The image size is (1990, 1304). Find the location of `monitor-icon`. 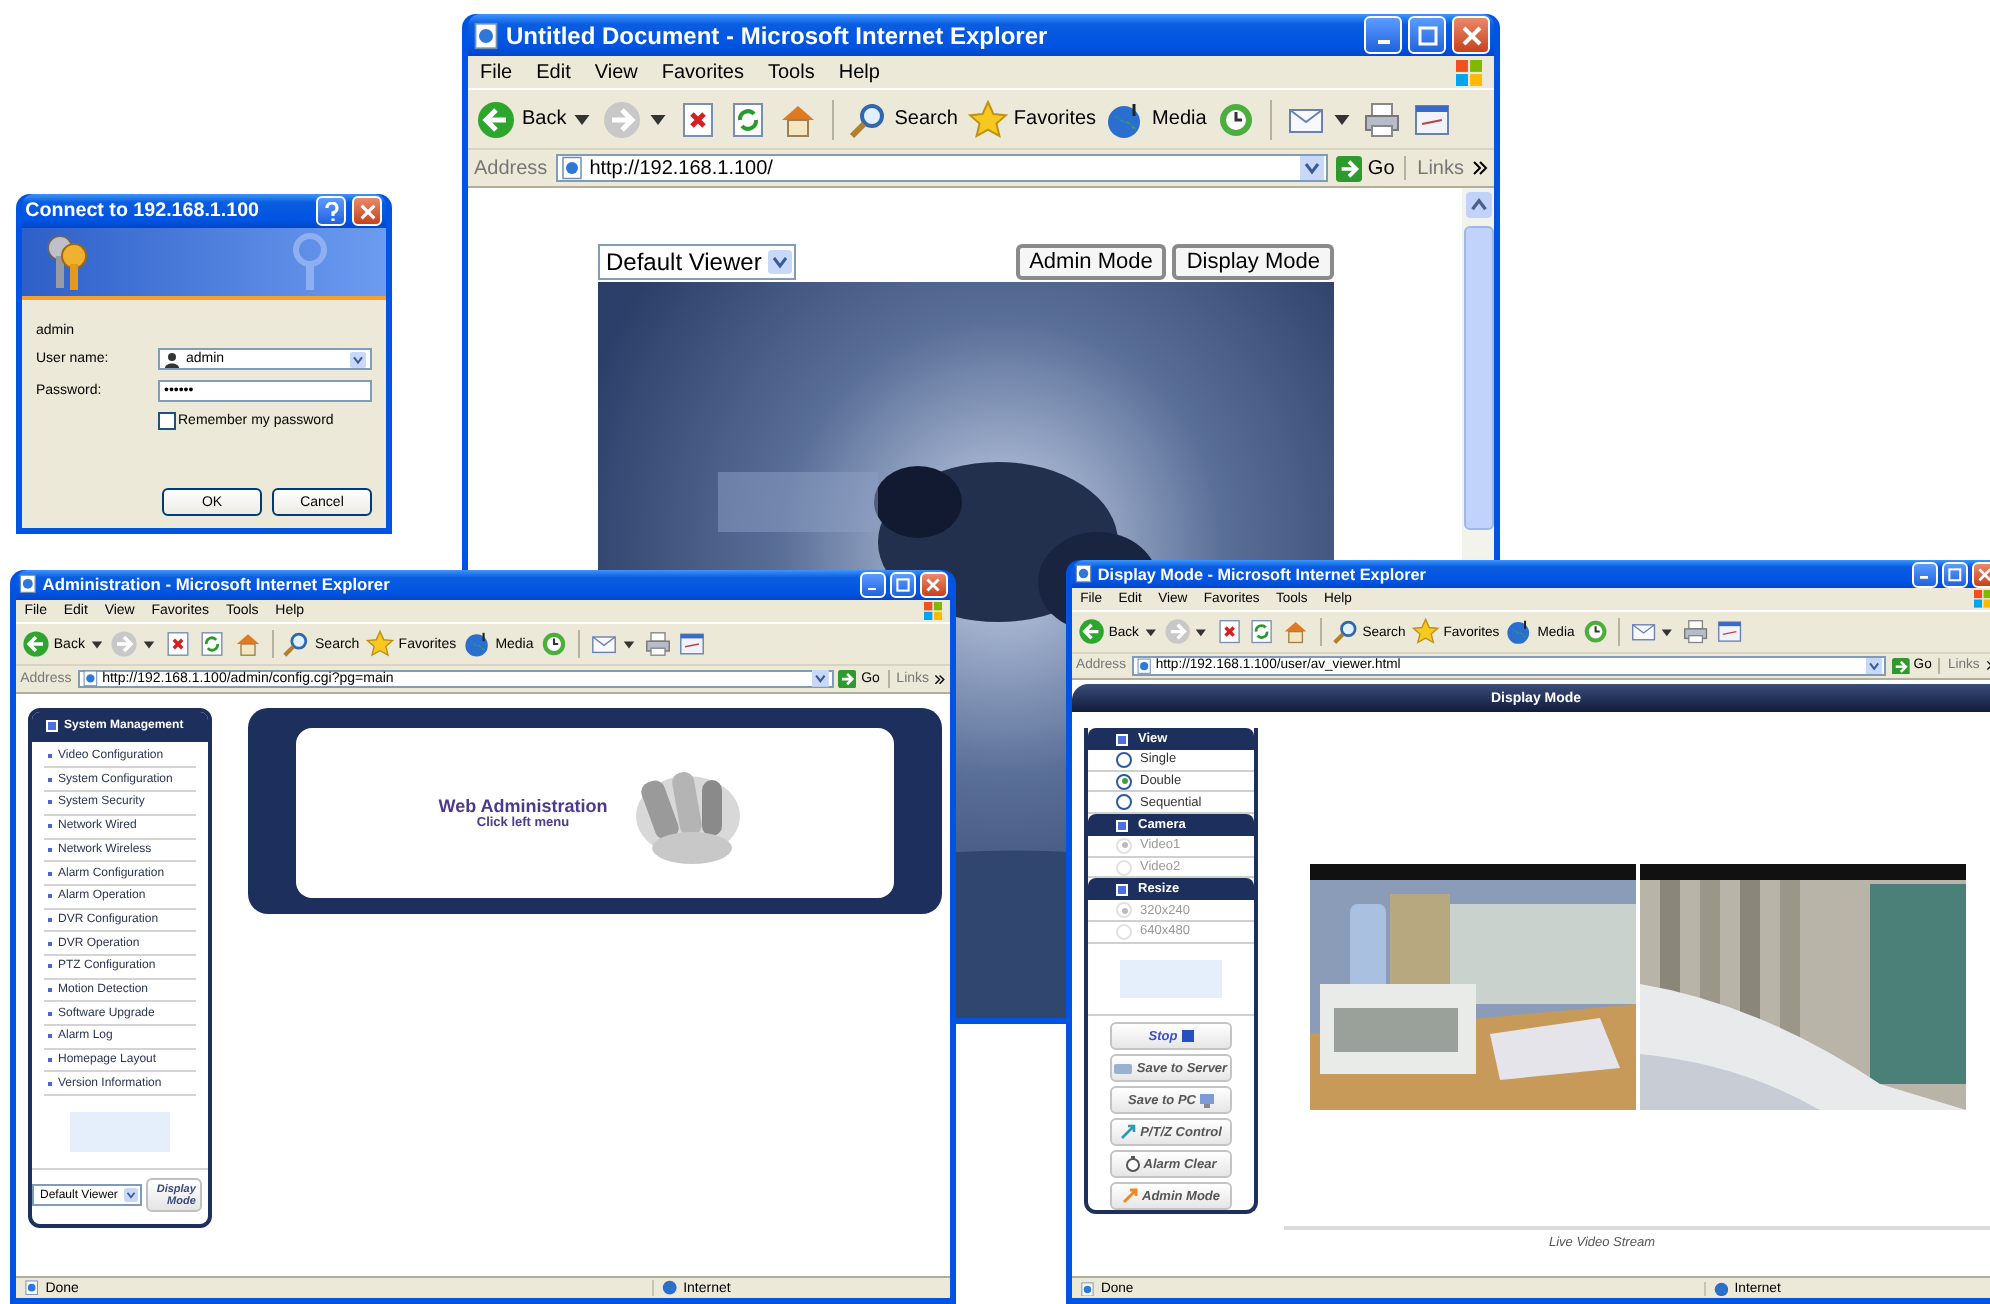

monitor-icon is located at coordinates (1206, 1100).